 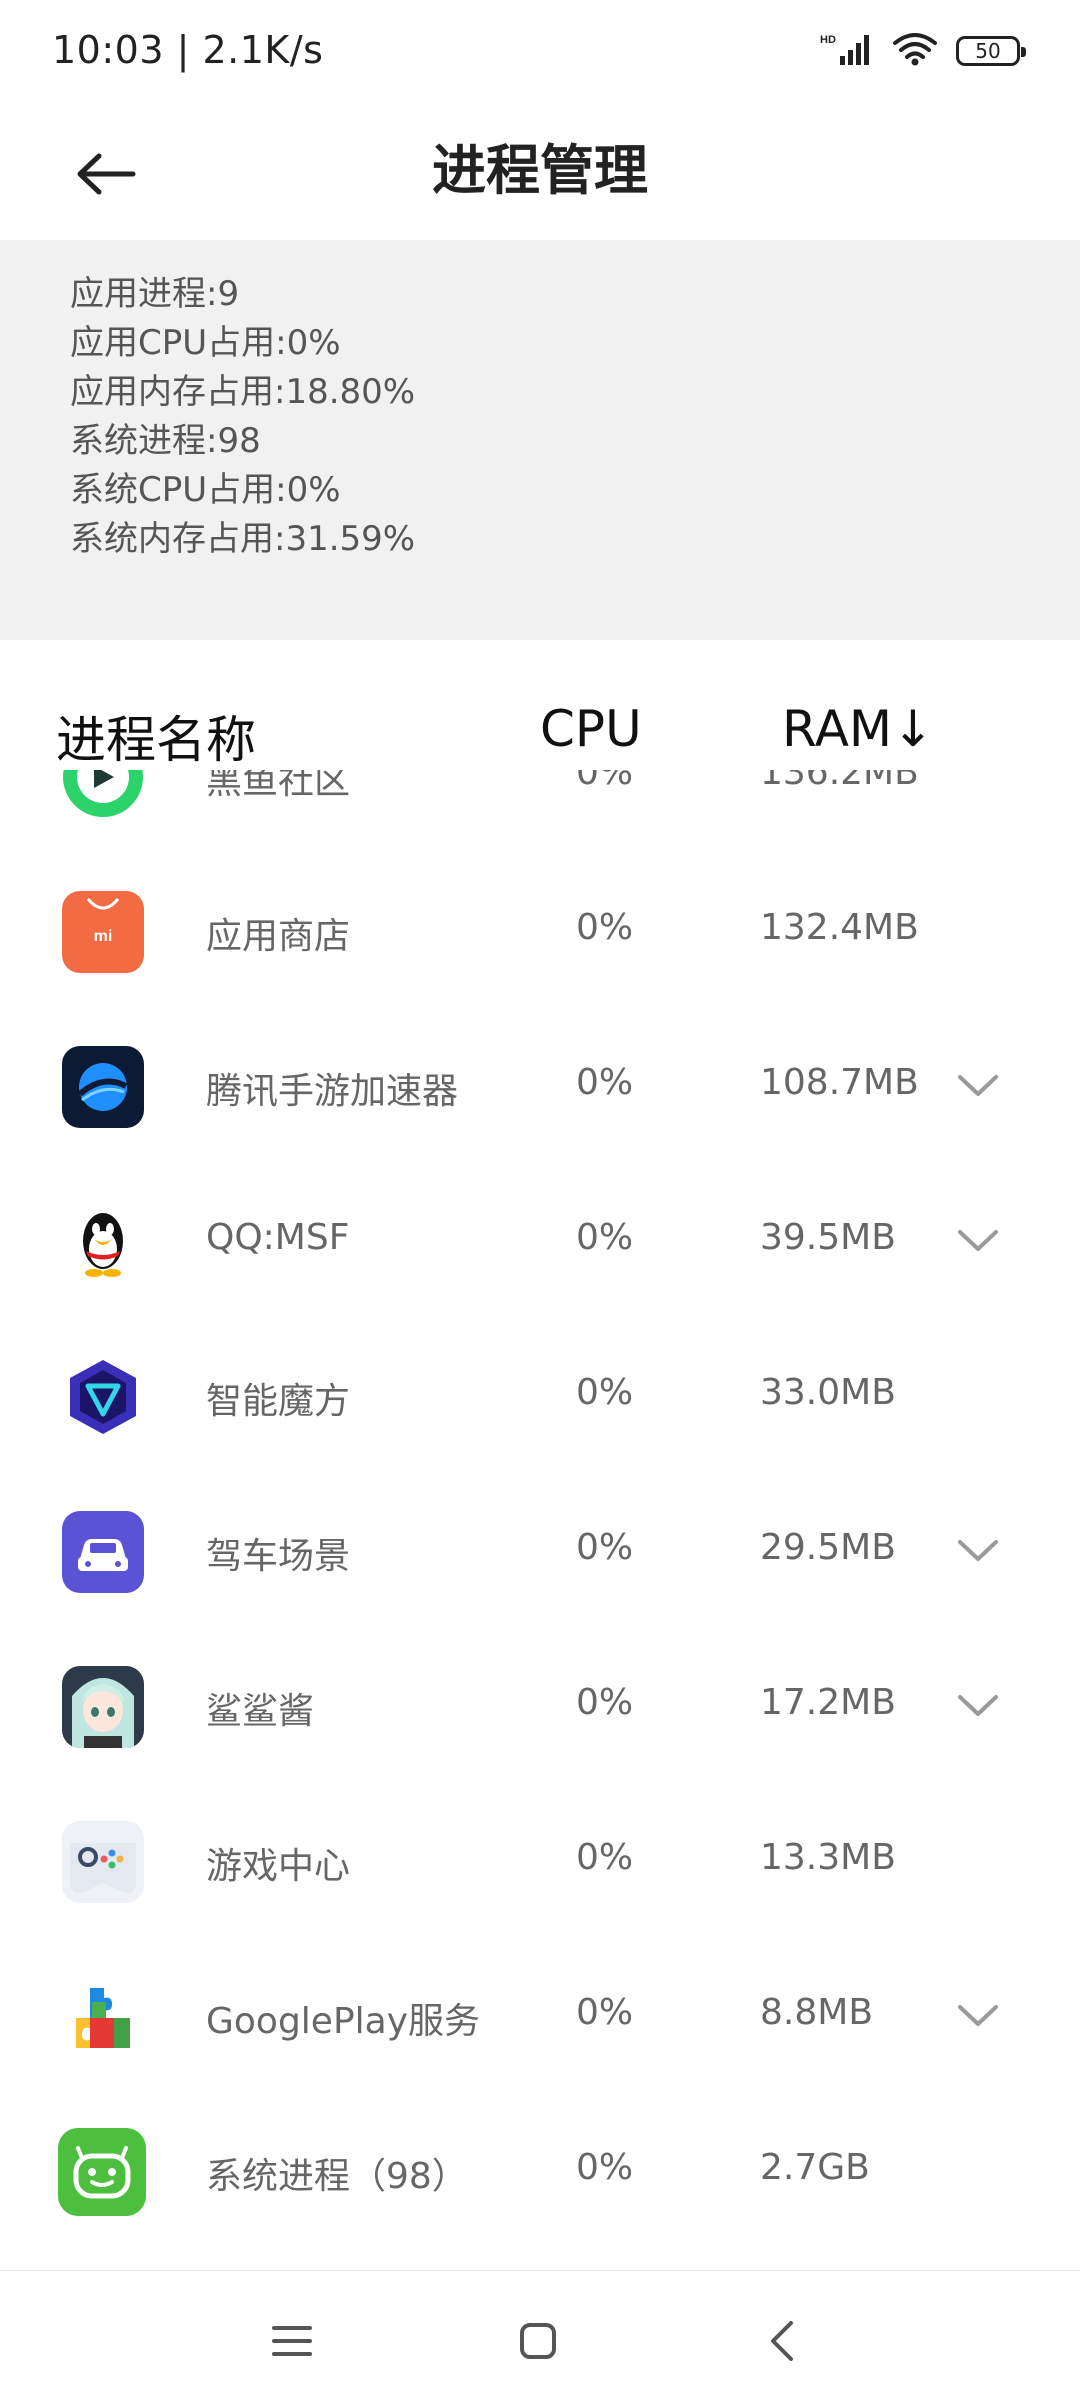 I want to click on app-process-count: 应用进程:9, so click(x=155, y=294).